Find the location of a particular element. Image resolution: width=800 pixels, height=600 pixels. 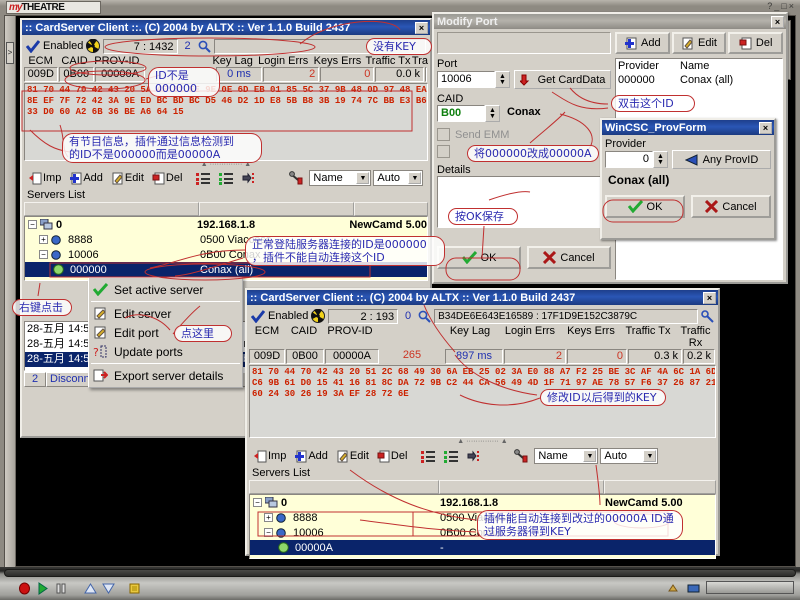

maximize-button: □ is located at coordinates (783, 6).